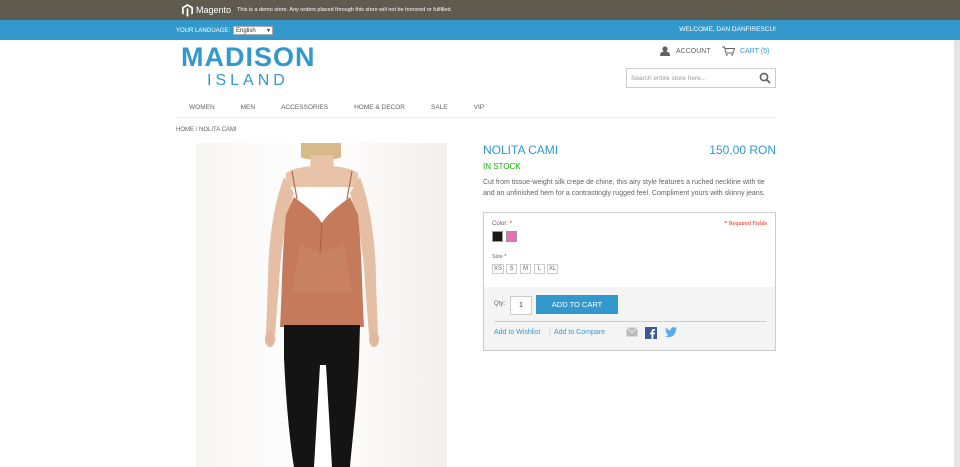 The width and height of the screenshot is (960, 467). I want to click on add-to-compare-link: Add to Compare, so click(579, 332).